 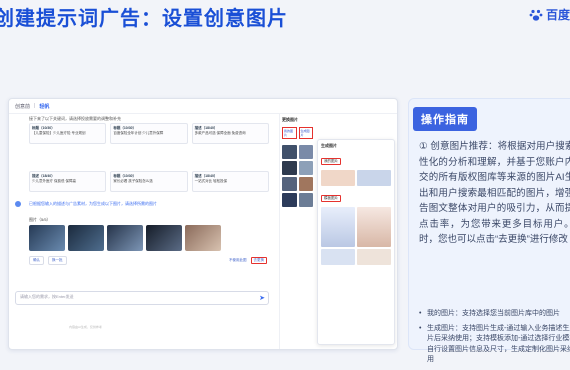 What do you see at coordinates (211, 181) in the screenshot?
I see `card-text: 一站式对比 轻松投保` at bounding box center [211, 181].